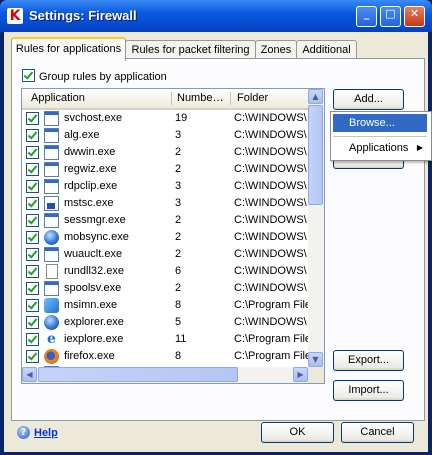  Describe the element at coordinates (101, 98) in the screenshot. I see `column-header-application: Application` at that location.